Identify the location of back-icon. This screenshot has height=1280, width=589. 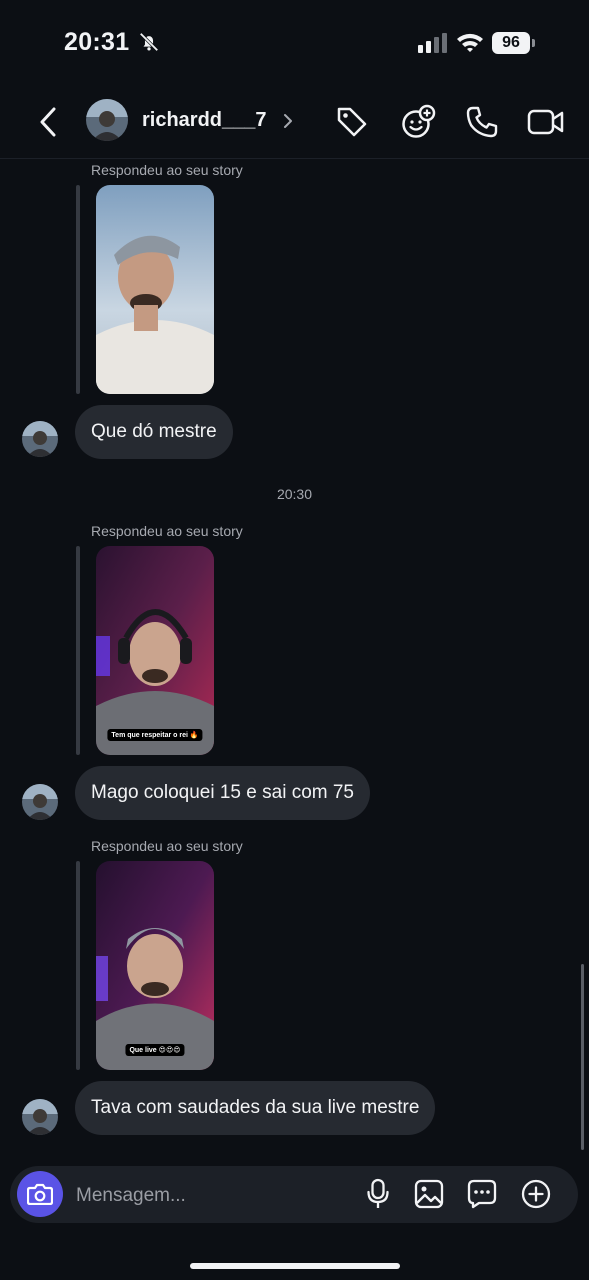
(48, 122).